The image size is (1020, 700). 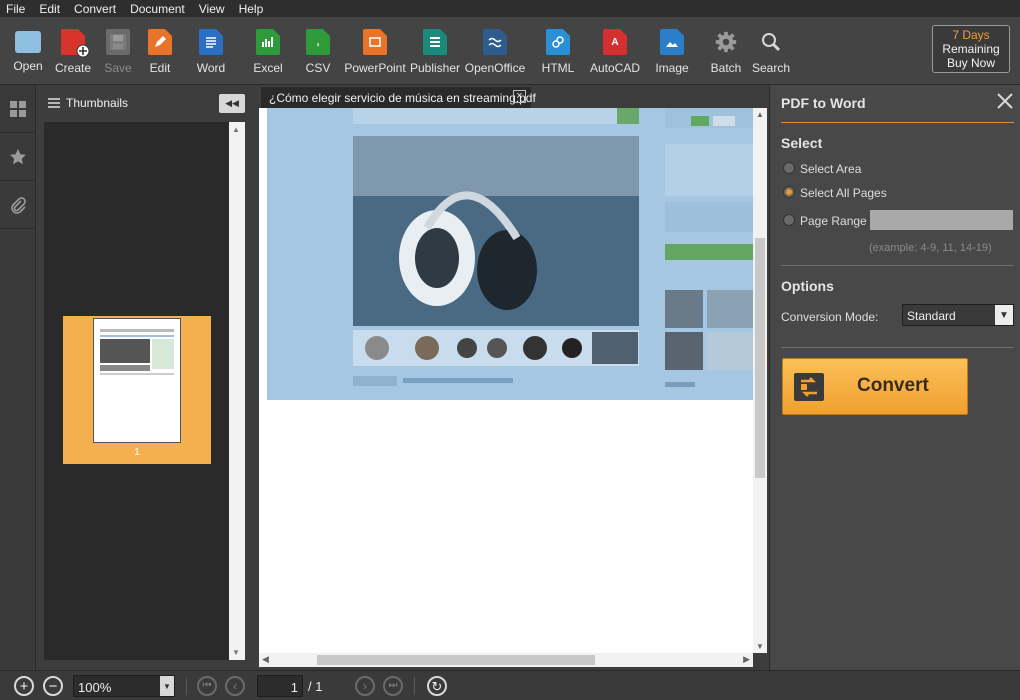 What do you see at coordinates (237, 391) in the screenshot?
I see `thumbnails-scrollbar: ▲ ▼` at bounding box center [237, 391].